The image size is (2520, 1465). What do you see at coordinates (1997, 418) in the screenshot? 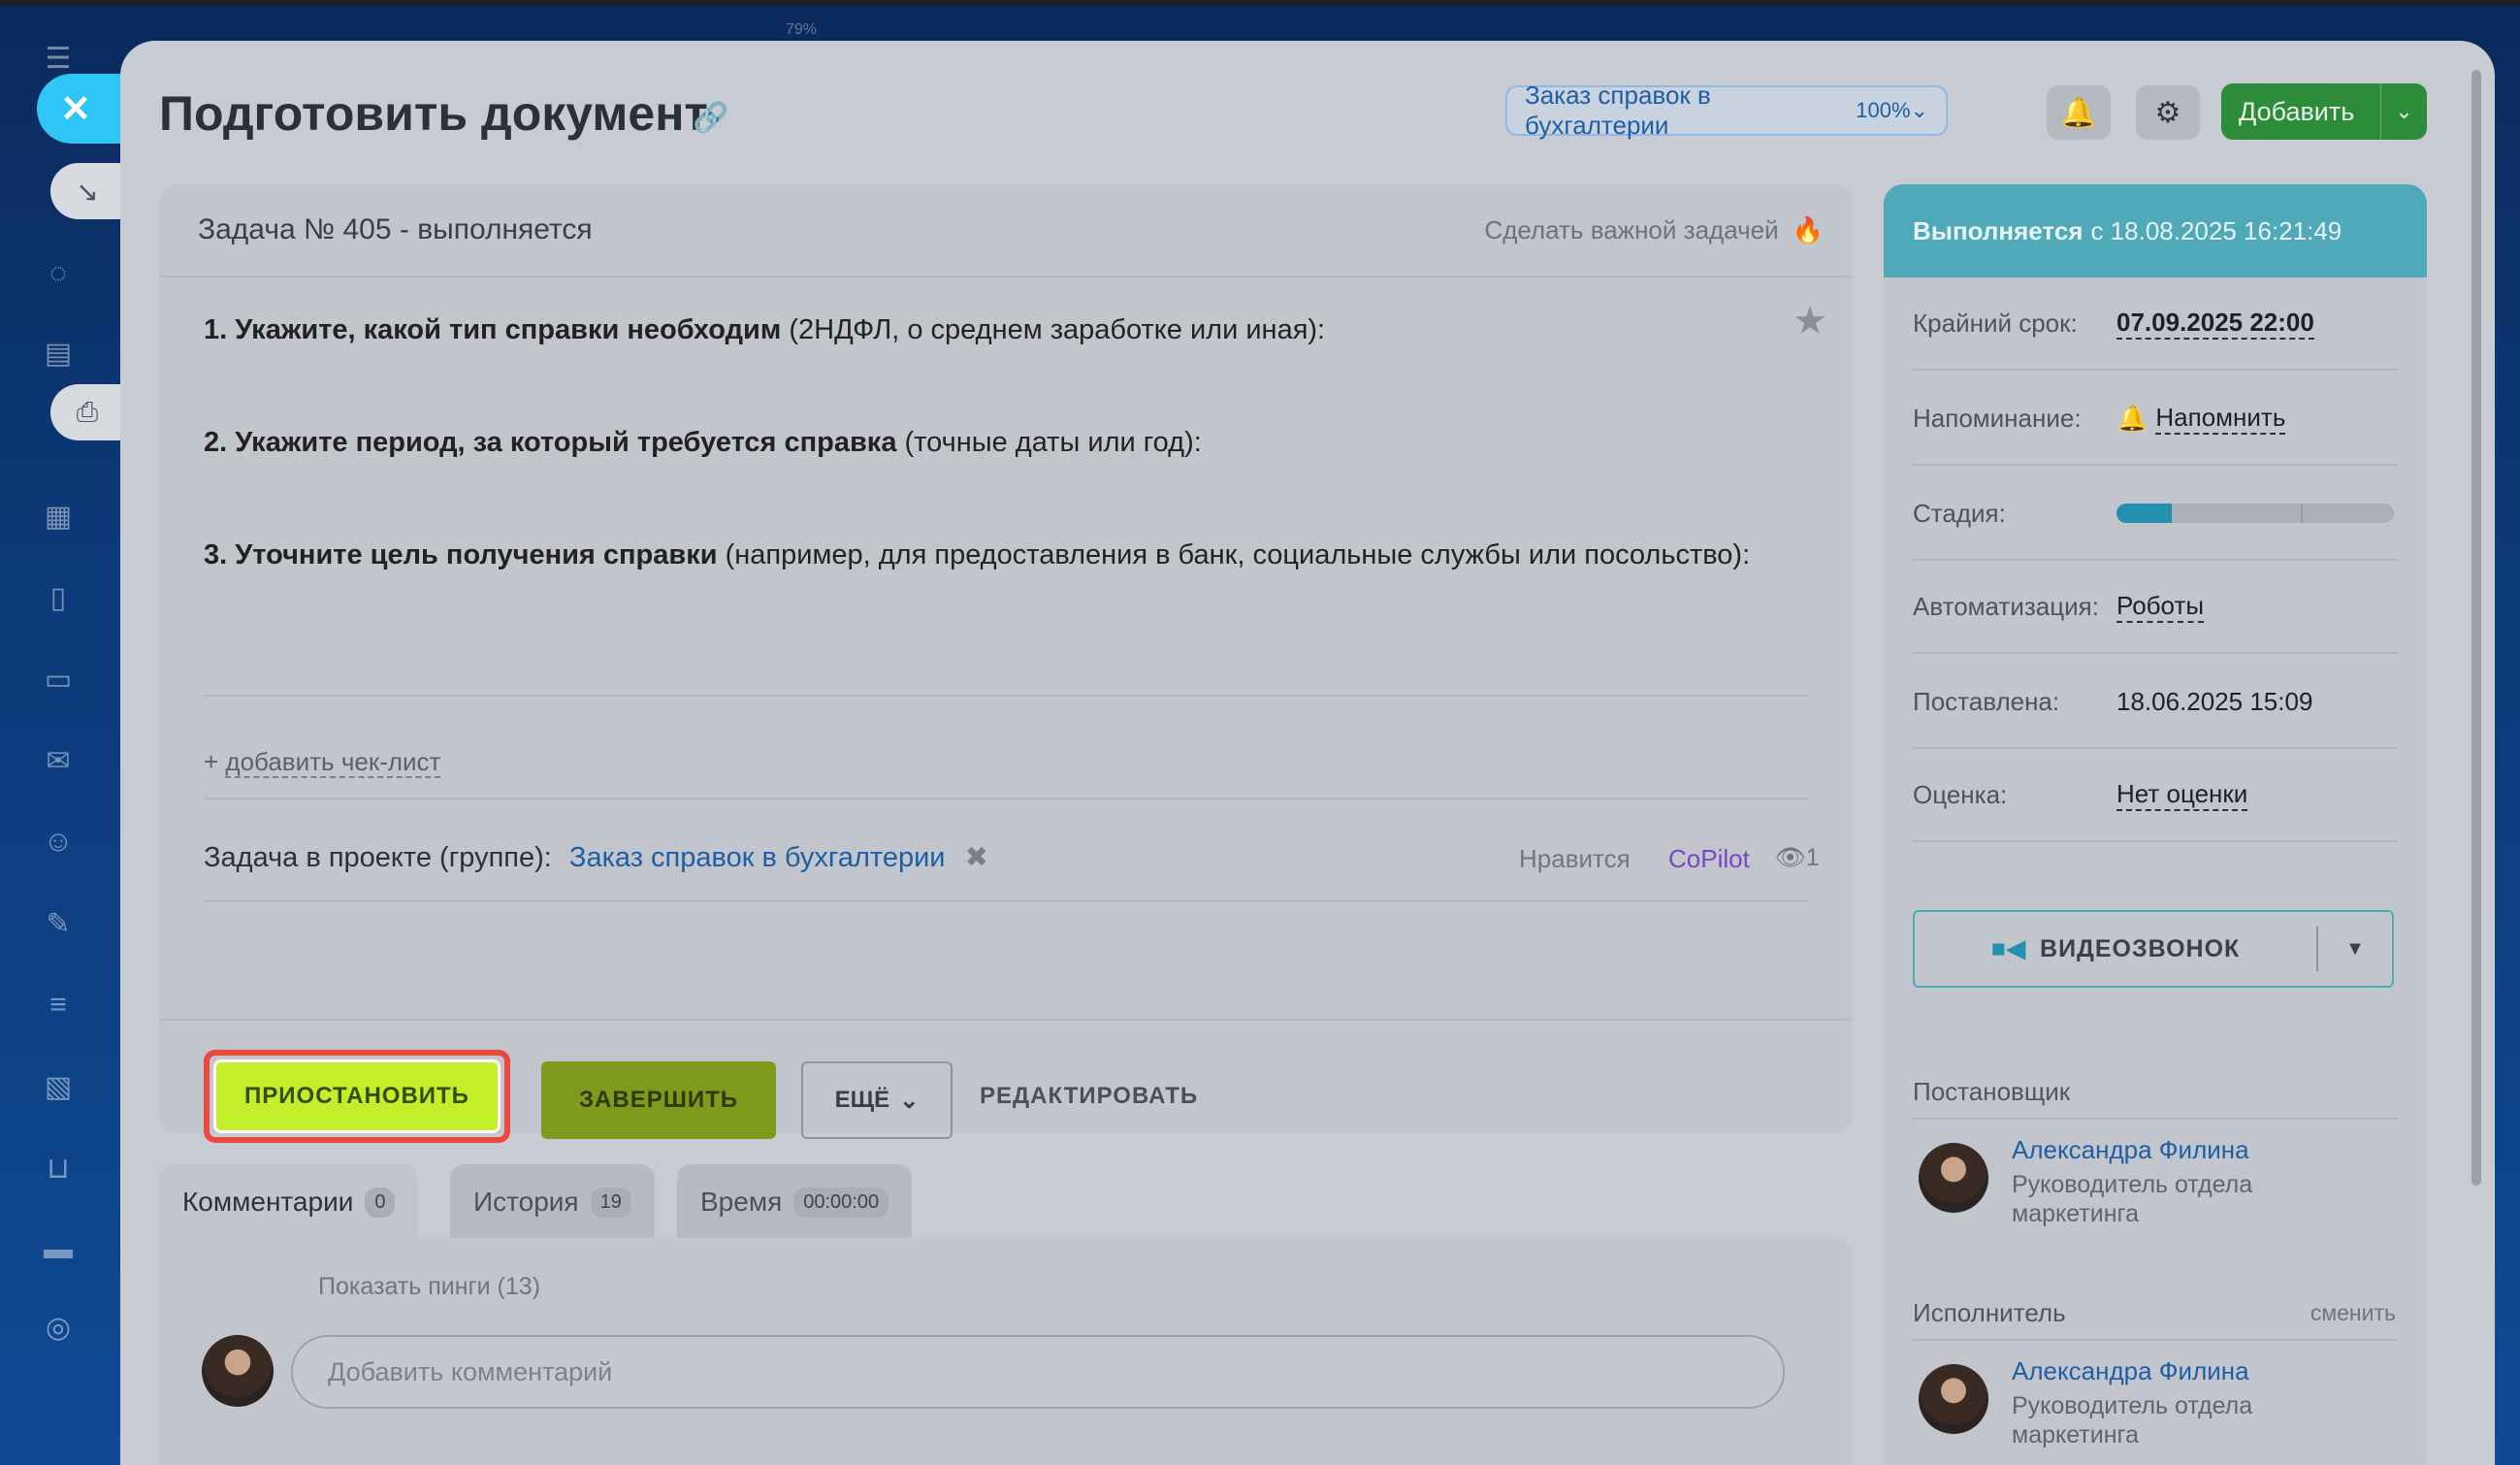
I see `reminder-label: Напоминание:` at bounding box center [1997, 418].